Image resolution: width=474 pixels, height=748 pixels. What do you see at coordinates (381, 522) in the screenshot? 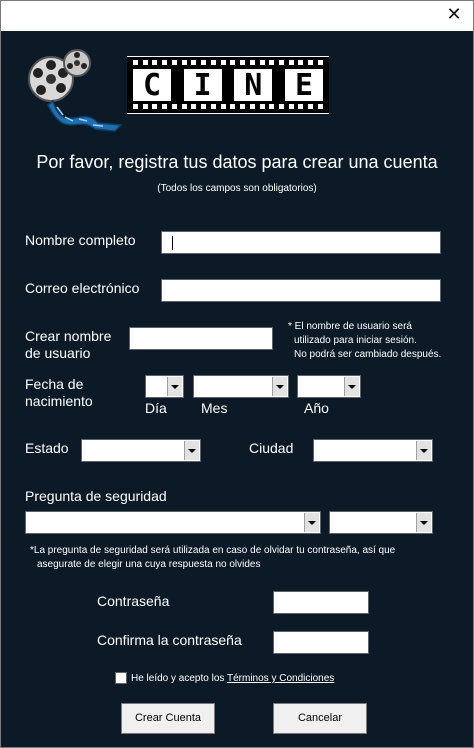
I see `security-answer-select` at bounding box center [381, 522].